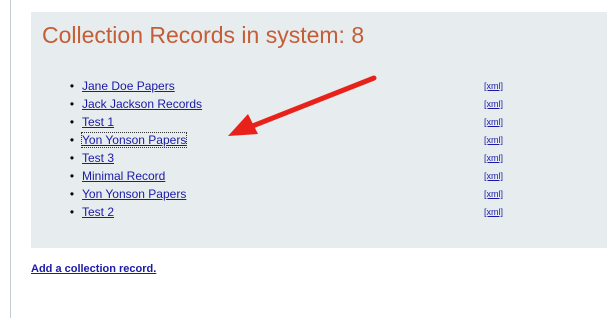 The width and height of the screenshot is (607, 318). I want to click on record-link-focused: Yon Yonson Papers, so click(134, 140).